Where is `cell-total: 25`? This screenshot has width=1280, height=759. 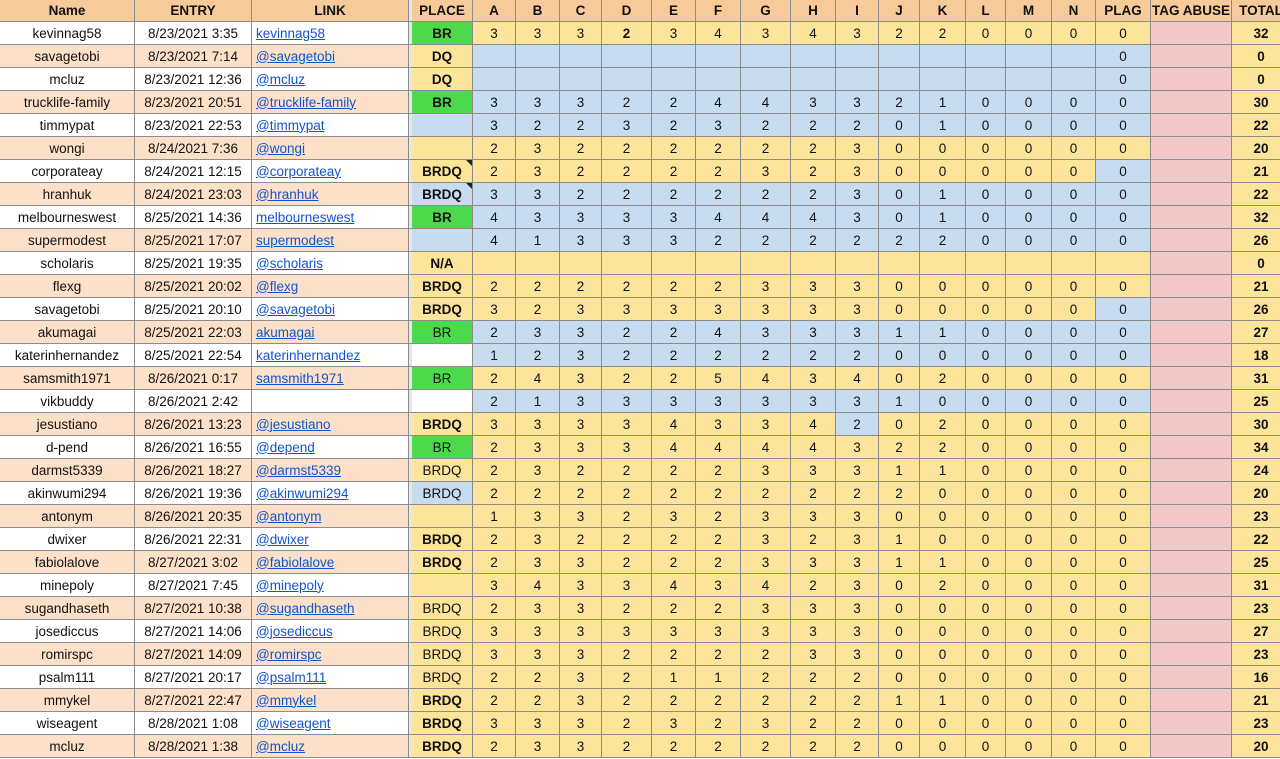
cell-total: 25 is located at coordinates (1256, 562).